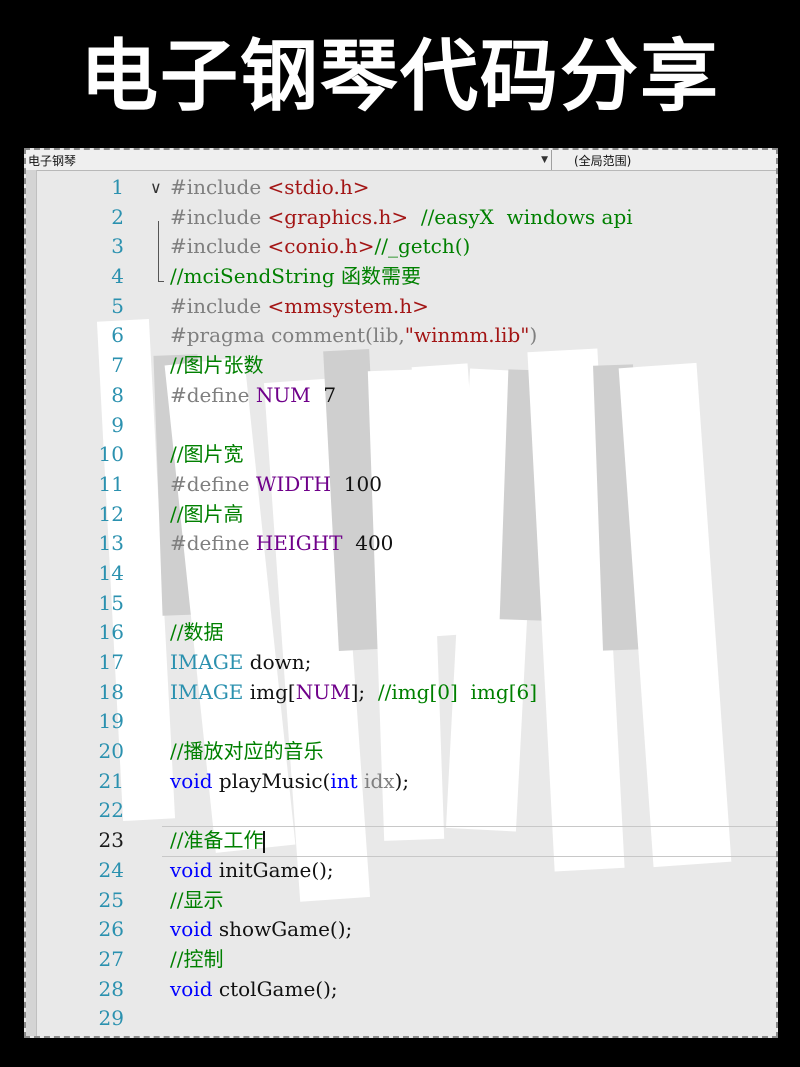 The height and width of the screenshot is (1067, 800). I want to click on code-line: 25 //显示, so click(401, 901).